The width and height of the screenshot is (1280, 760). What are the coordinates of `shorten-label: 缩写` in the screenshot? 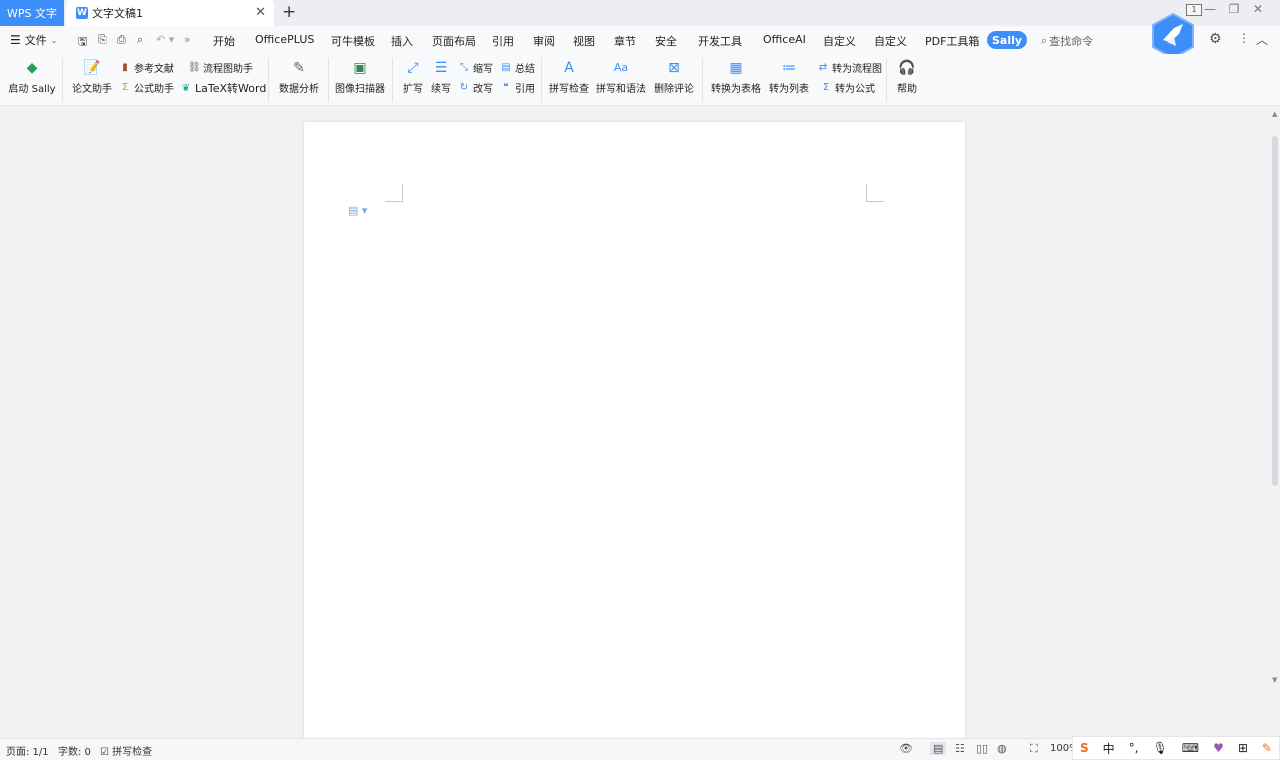 It's located at (483, 69).